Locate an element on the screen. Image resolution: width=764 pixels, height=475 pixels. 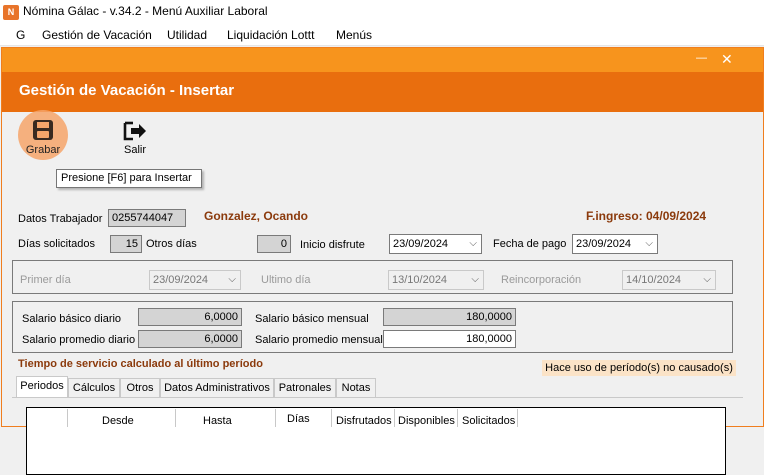
grabar-tooltip: Presione [F6] para Insertar is located at coordinates (129, 178).